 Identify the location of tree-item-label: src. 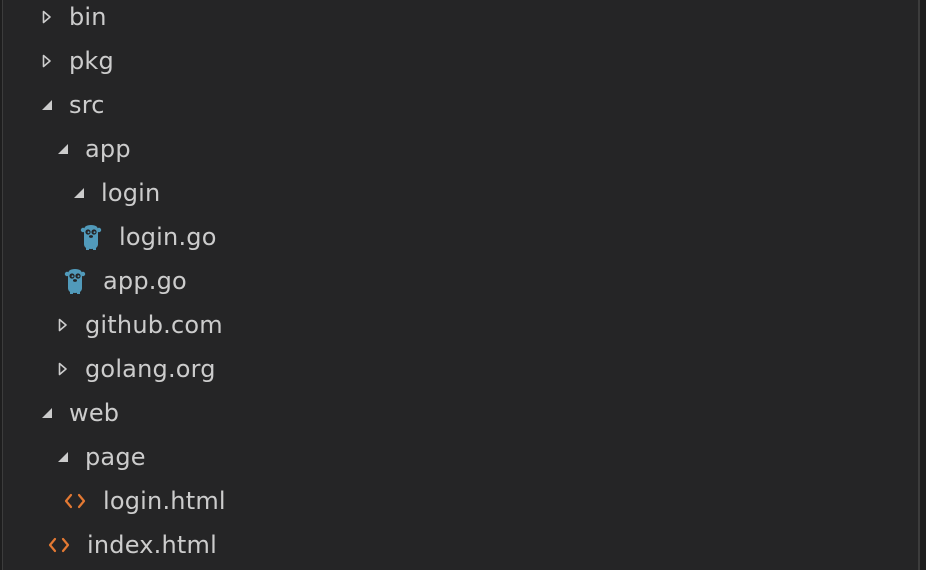
(87, 105).